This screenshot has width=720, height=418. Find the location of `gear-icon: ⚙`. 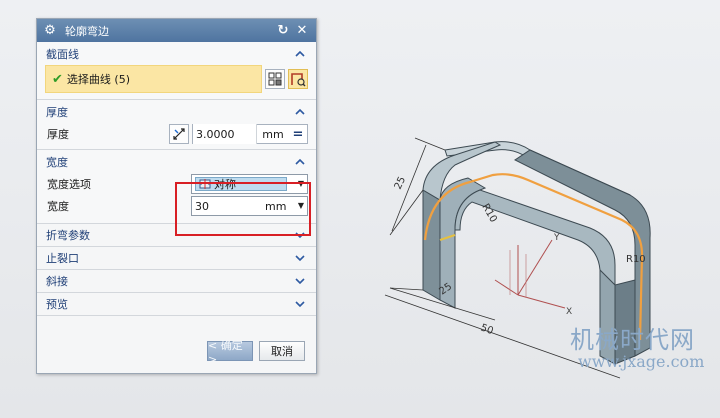

gear-icon: ⚙ is located at coordinates (50, 30).